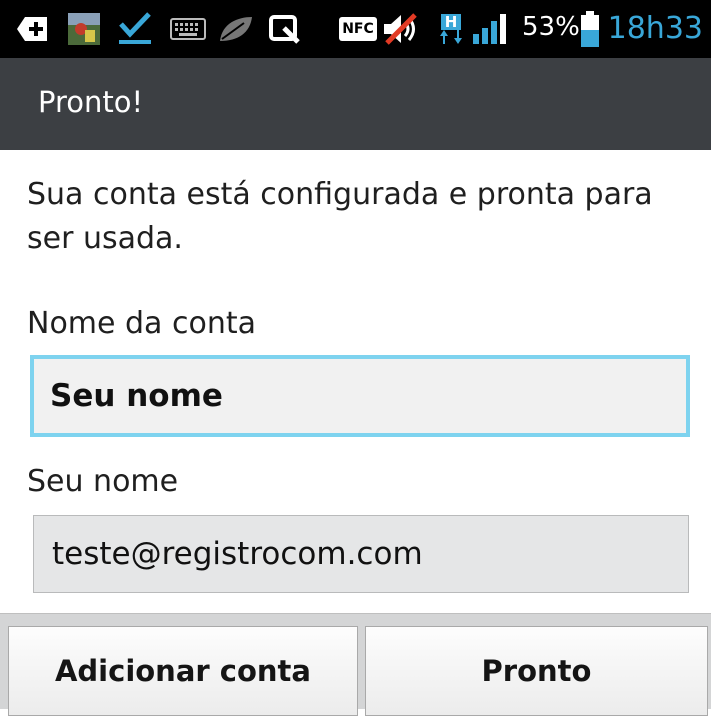 Image resolution: width=711 pixels, height=716 pixels. Describe the element at coordinates (590, 29) in the screenshot. I see `battery-icon` at that location.